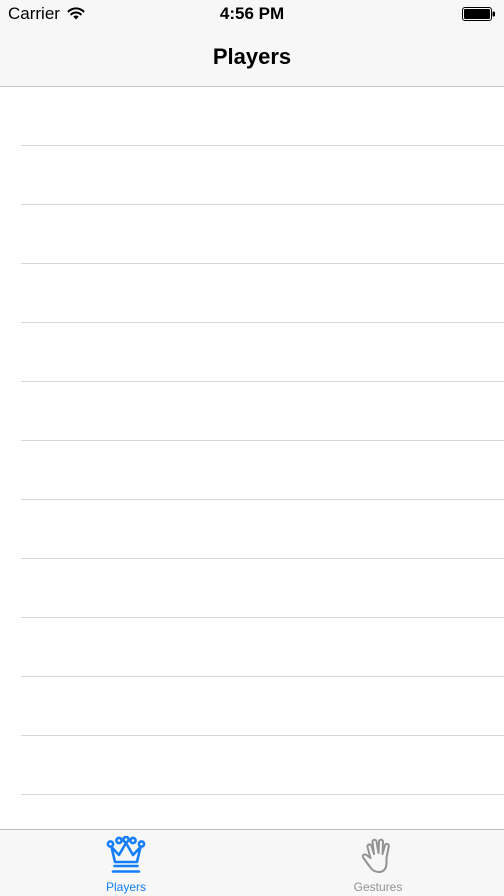  Describe the element at coordinates (375, 855) in the screenshot. I see `hand-icon` at that location.